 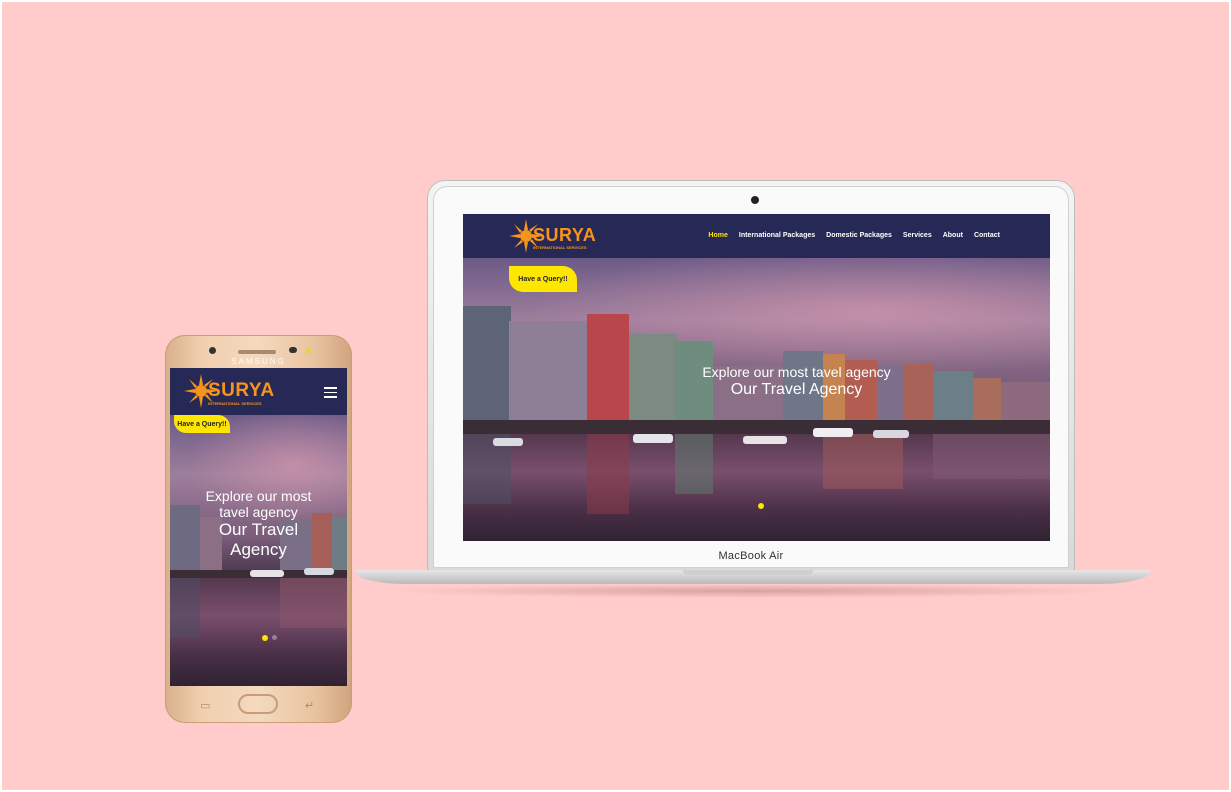 I want to click on home-button, so click(x=258, y=704).